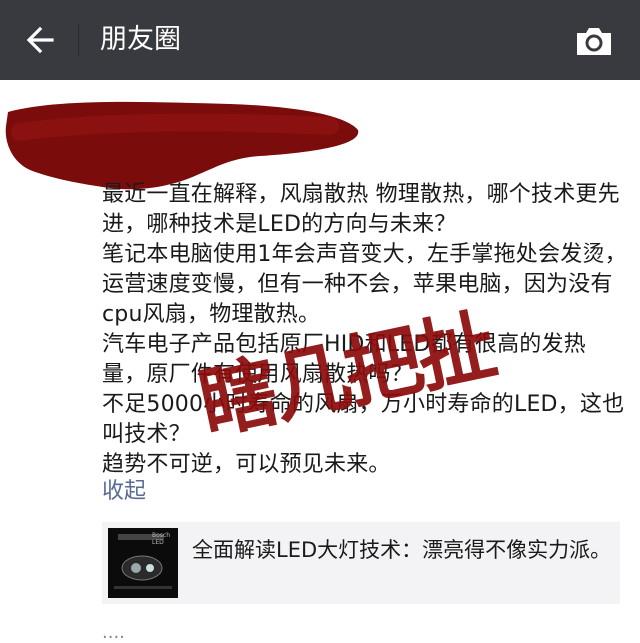  I want to click on thumbnail-caption: Bosch LED, so click(161, 539).